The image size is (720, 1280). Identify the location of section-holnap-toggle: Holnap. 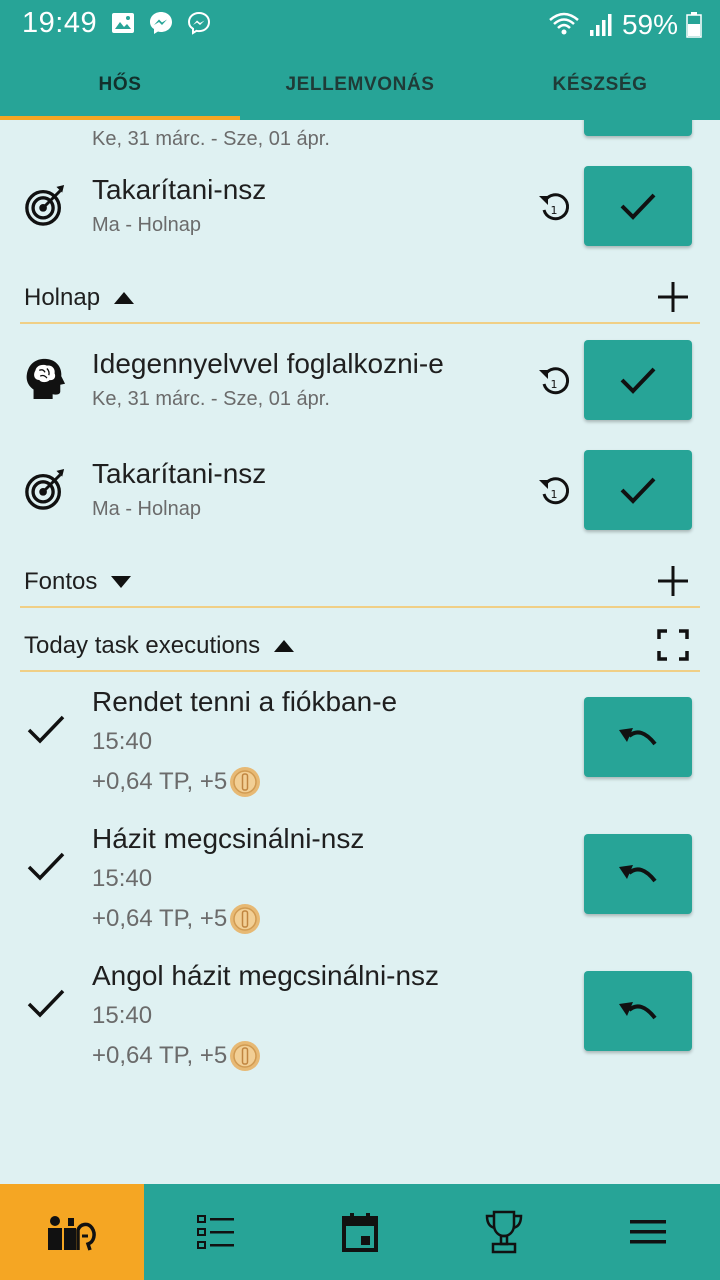
(79, 298).